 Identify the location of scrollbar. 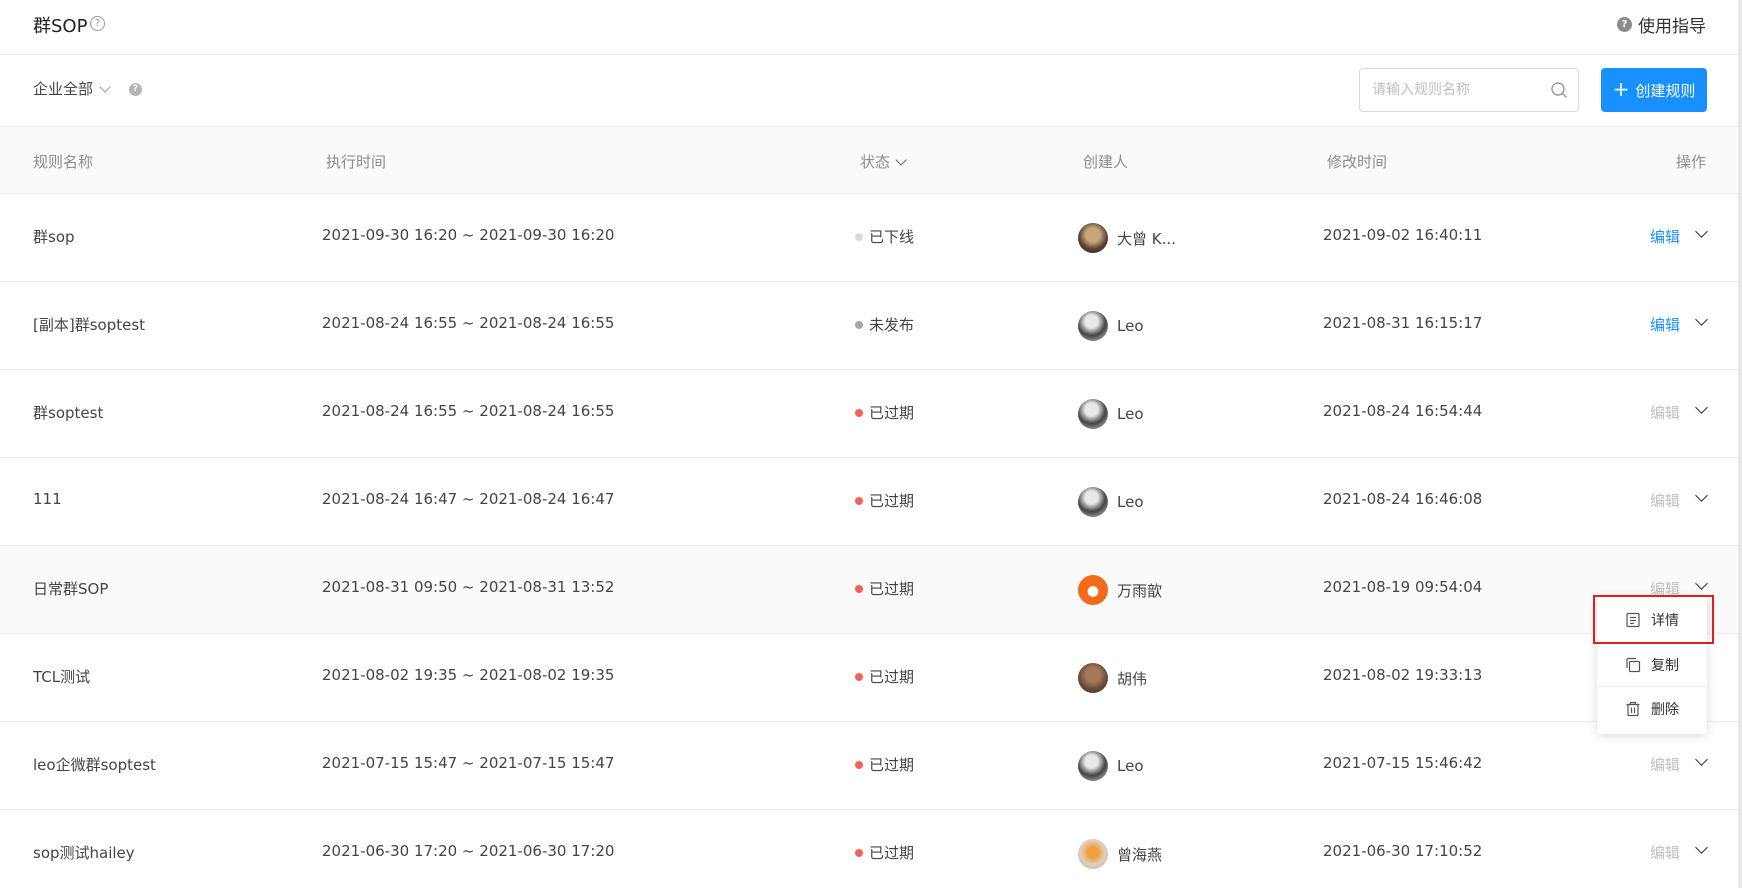
(1740, 444).